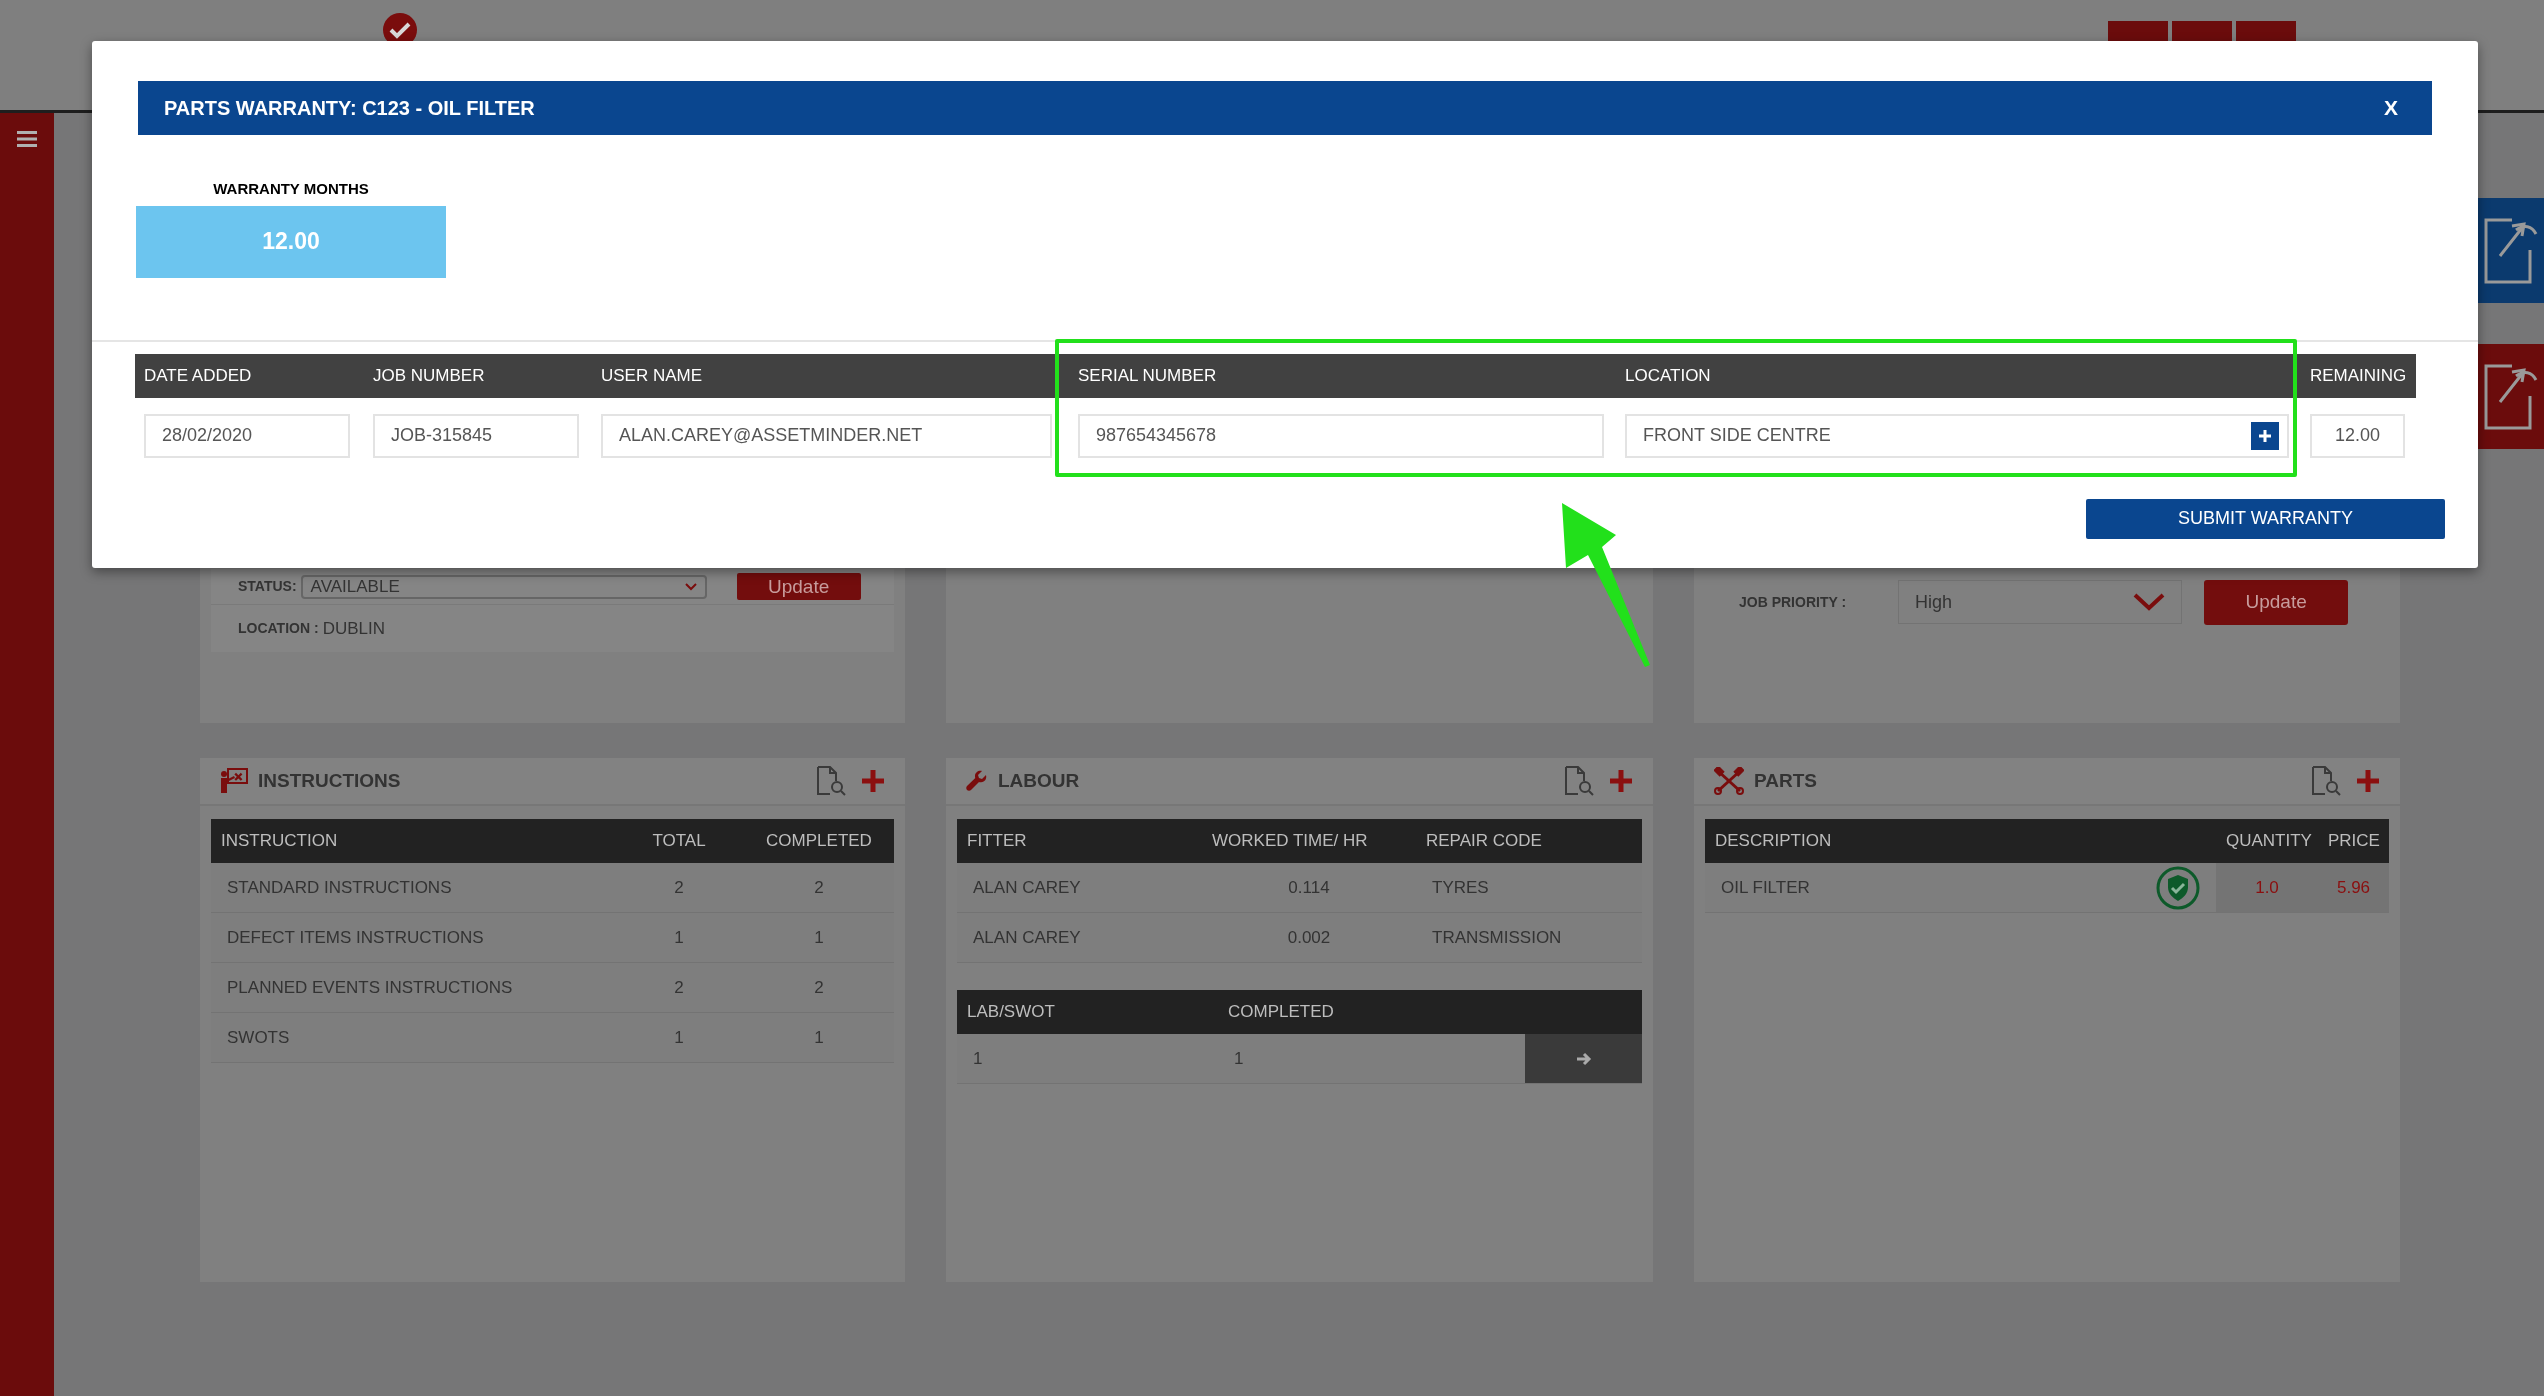 This screenshot has width=2544, height=1396. I want to click on text-field: JOB-315845, so click(476, 435).